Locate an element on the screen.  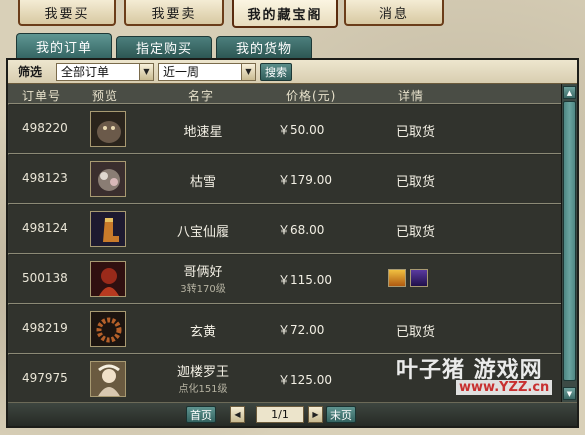
table-row: 500138 哥俩好 3转170级 ￥115.00 is located at coordinates (284, 279).